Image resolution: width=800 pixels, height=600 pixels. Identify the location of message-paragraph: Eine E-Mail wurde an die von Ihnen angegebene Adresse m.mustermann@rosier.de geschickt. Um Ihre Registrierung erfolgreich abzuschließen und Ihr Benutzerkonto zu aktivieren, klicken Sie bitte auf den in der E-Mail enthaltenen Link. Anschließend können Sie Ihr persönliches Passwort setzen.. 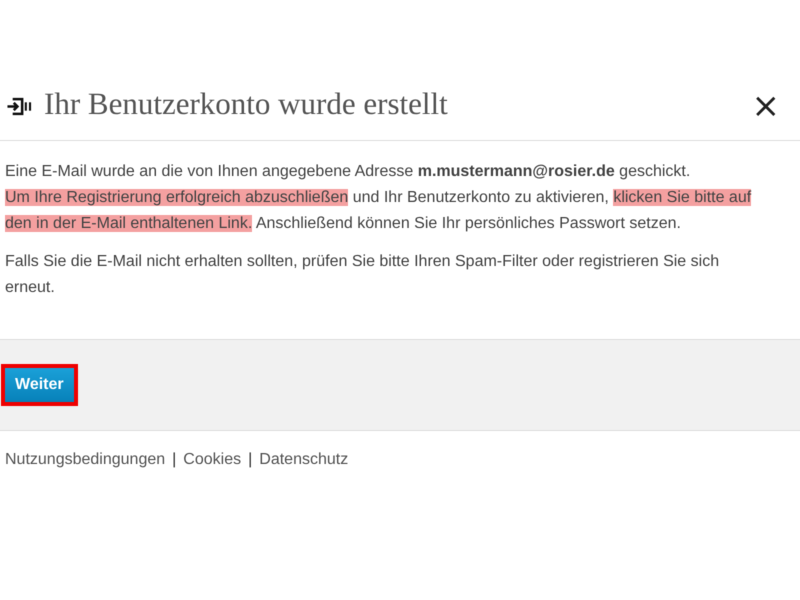
(378, 198).